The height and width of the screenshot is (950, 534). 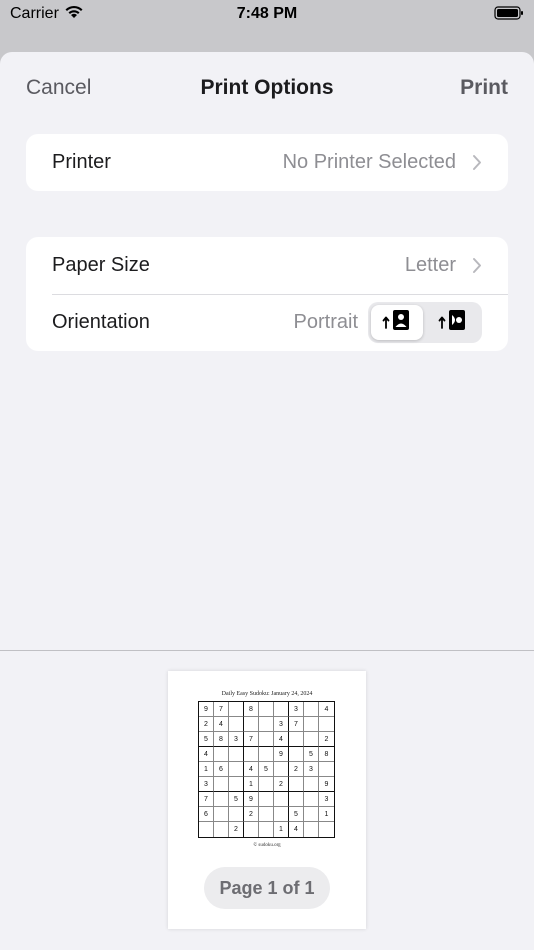 I want to click on print-button: Print, so click(x=484, y=88).